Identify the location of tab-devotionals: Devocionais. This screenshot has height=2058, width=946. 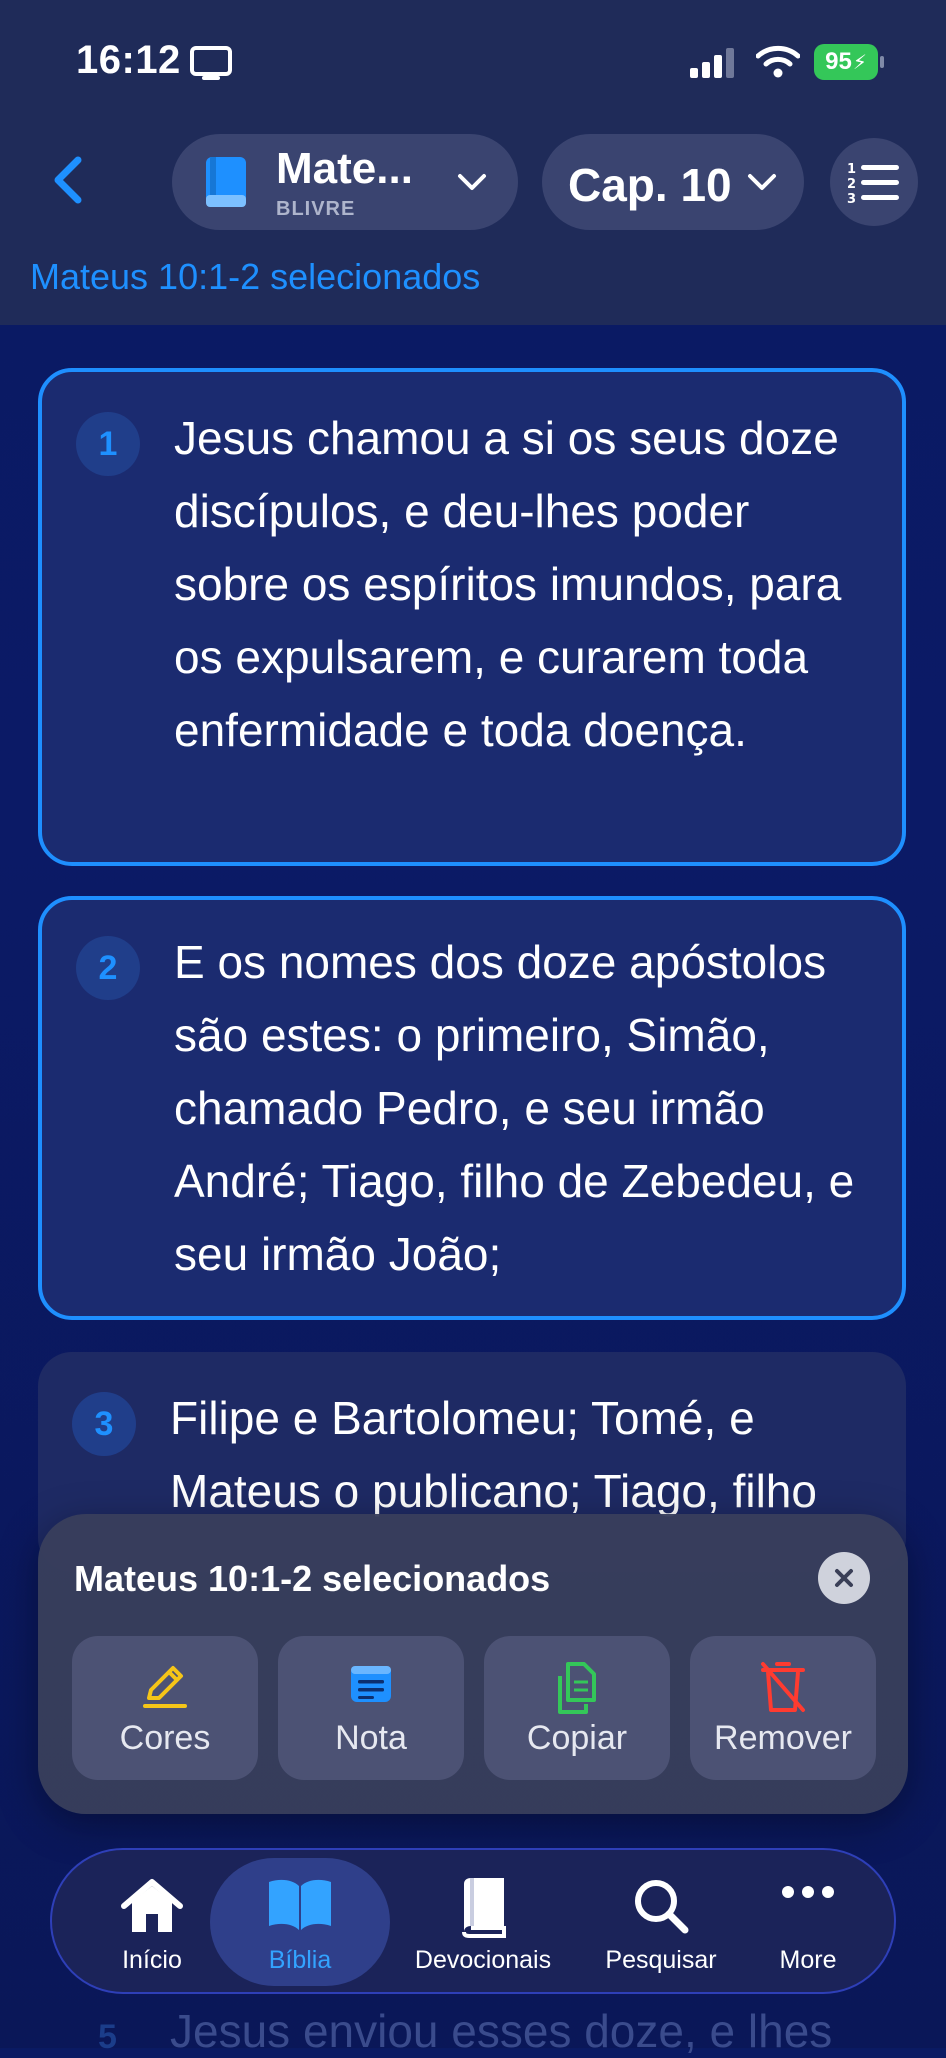
(483, 1921).